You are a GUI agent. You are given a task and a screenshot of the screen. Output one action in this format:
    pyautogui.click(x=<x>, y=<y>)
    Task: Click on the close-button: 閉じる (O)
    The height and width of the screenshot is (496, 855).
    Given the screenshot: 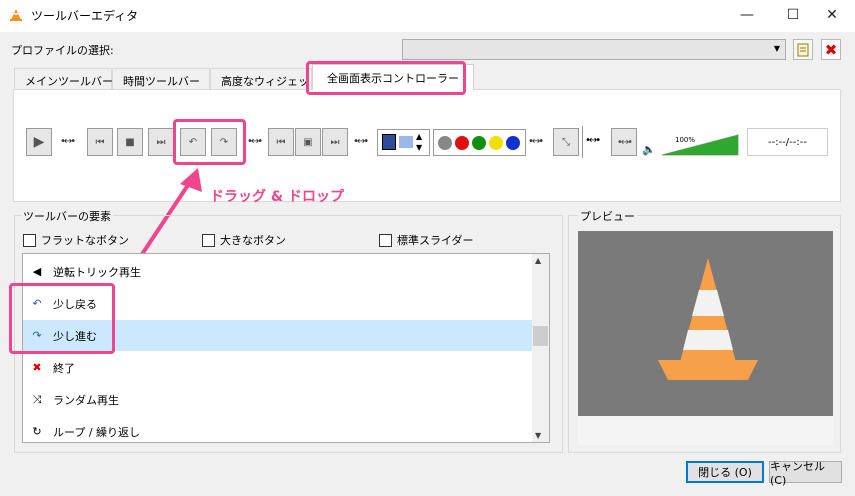 What is the action you would take?
    pyautogui.click(x=725, y=472)
    